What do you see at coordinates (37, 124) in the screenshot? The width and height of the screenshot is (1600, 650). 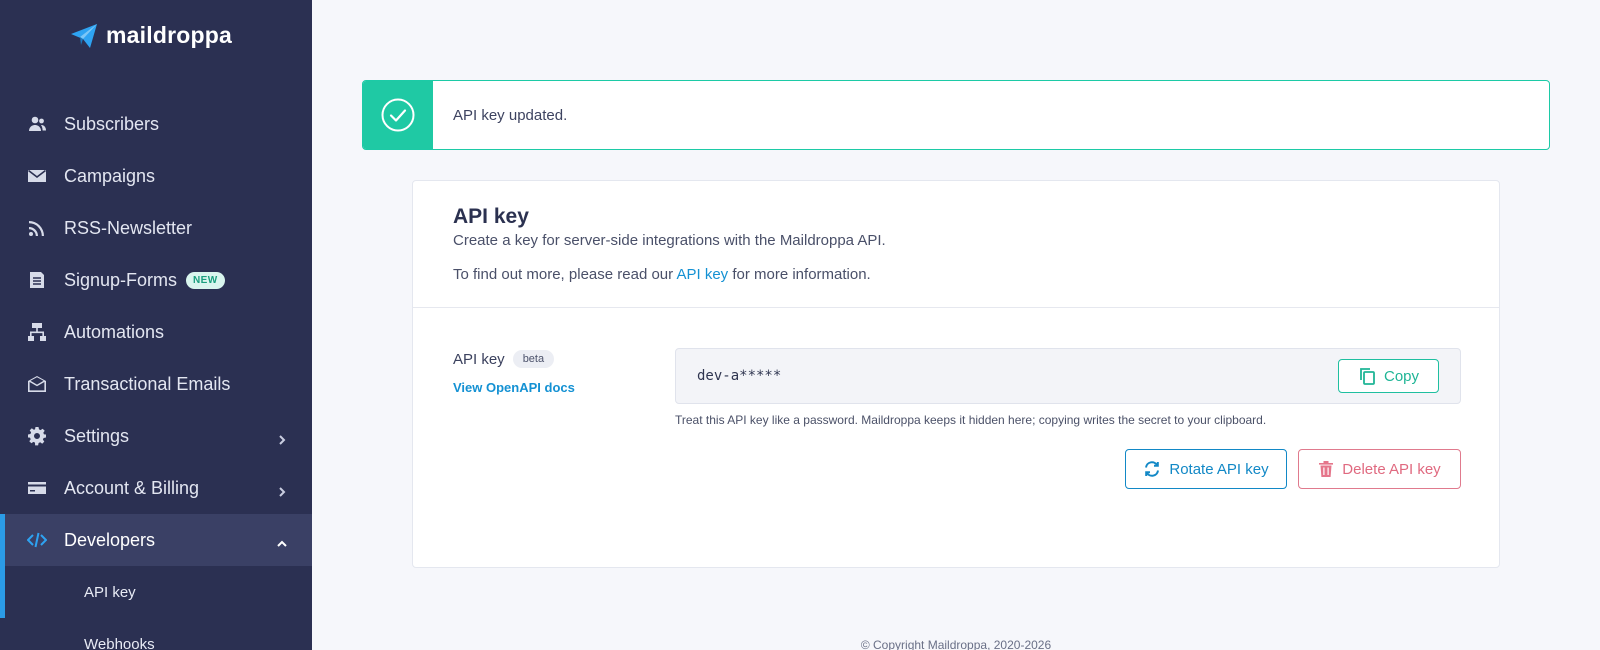 I see `users-icon` at bounding box center [37, 124].